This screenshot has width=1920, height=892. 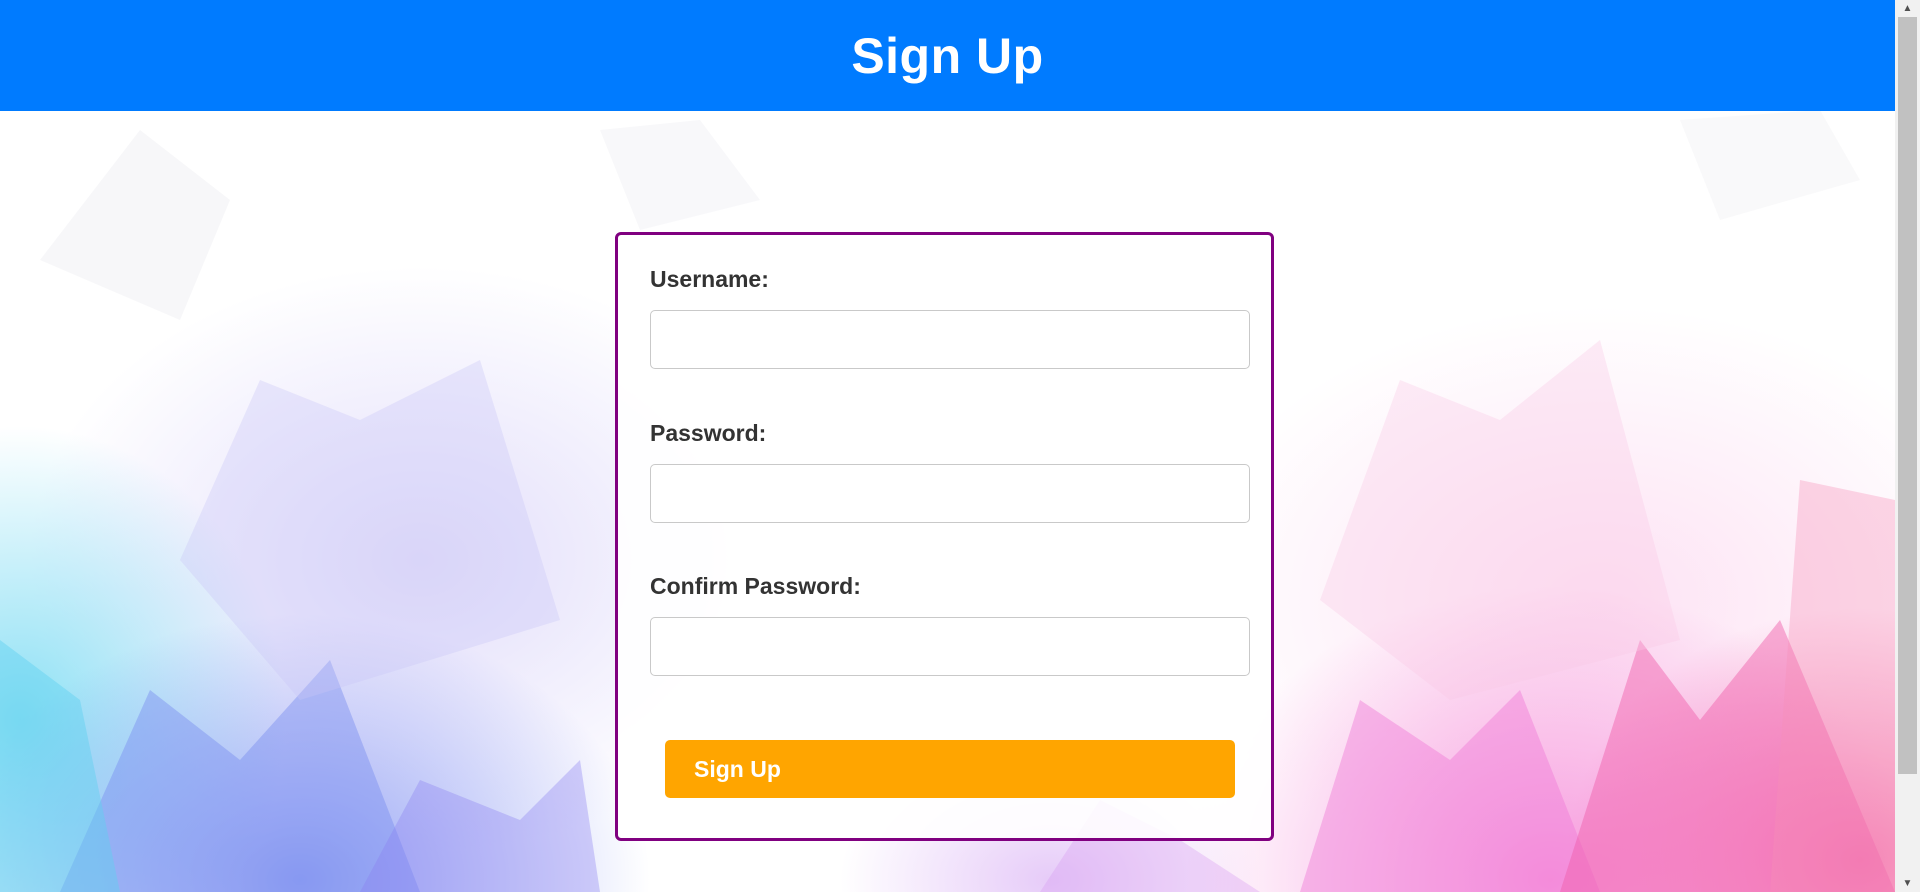 What do you see at coordinates (709, 279) in the screenshot?
I see `username-label: Username:` at bounding box center [709, 279].